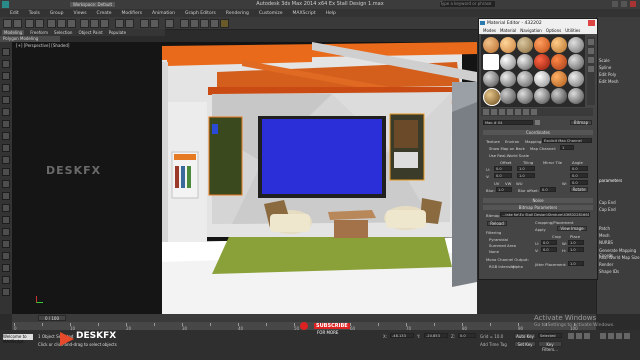 Image resolution: width=640 pixels, height=360 pixels. Describe the element at coordinates (579, 182) in the screenshot. I see `w-angle-field: 0.0` at that location.